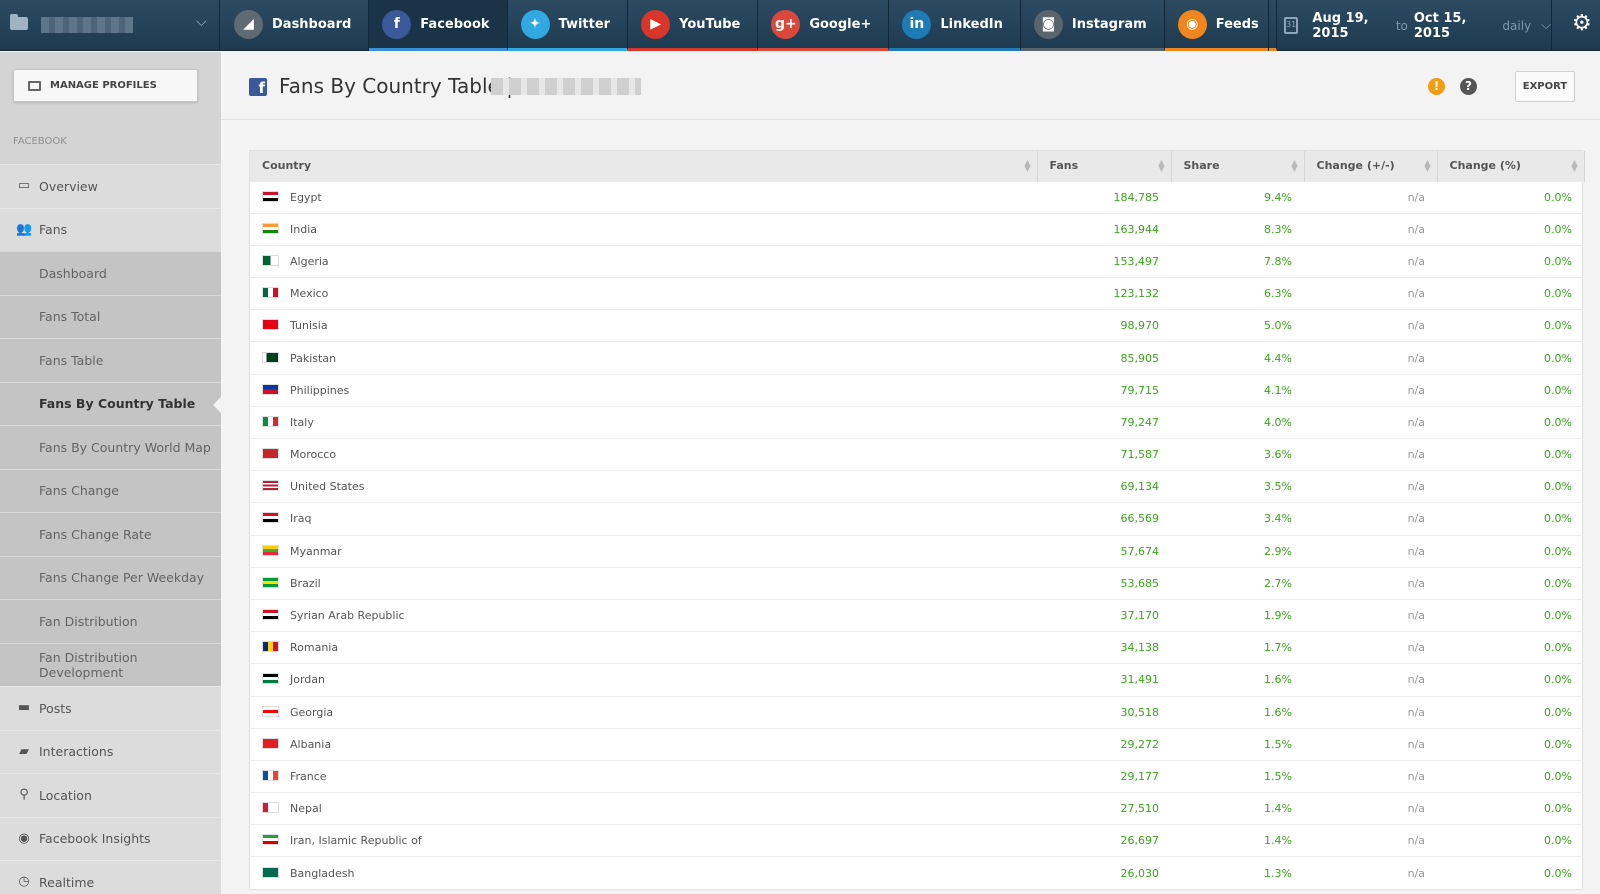  I want to click on sidebar-item-facebook-insights: ◉ Facebook Insights, so click(110, 838).